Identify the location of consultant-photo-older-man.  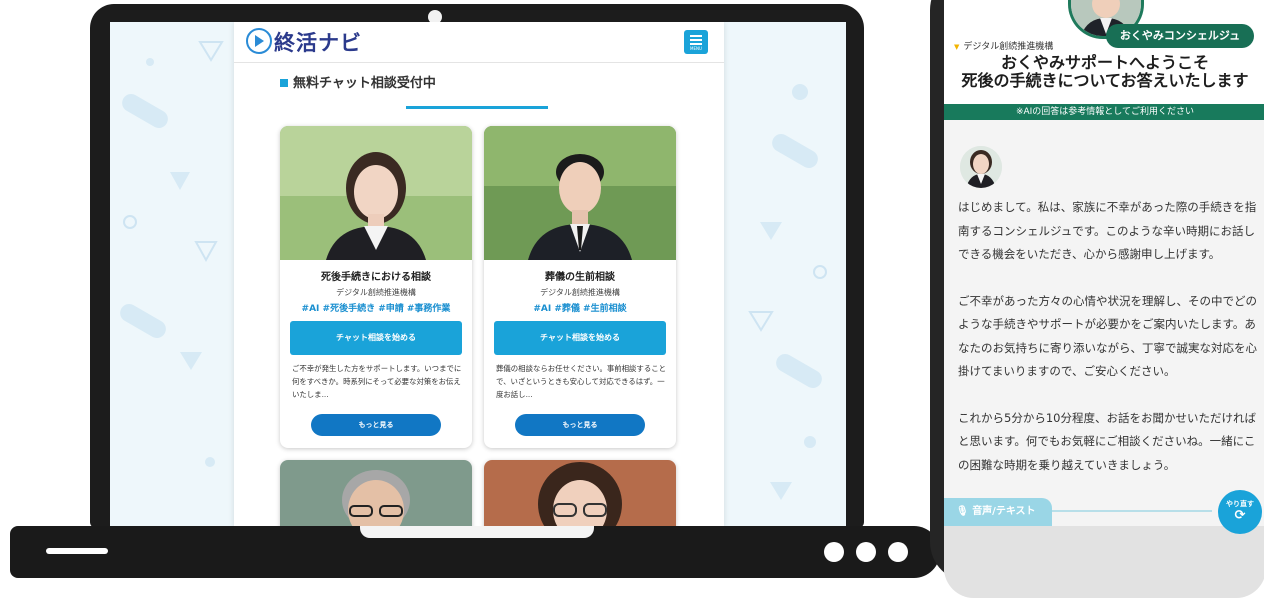
(376, 494).